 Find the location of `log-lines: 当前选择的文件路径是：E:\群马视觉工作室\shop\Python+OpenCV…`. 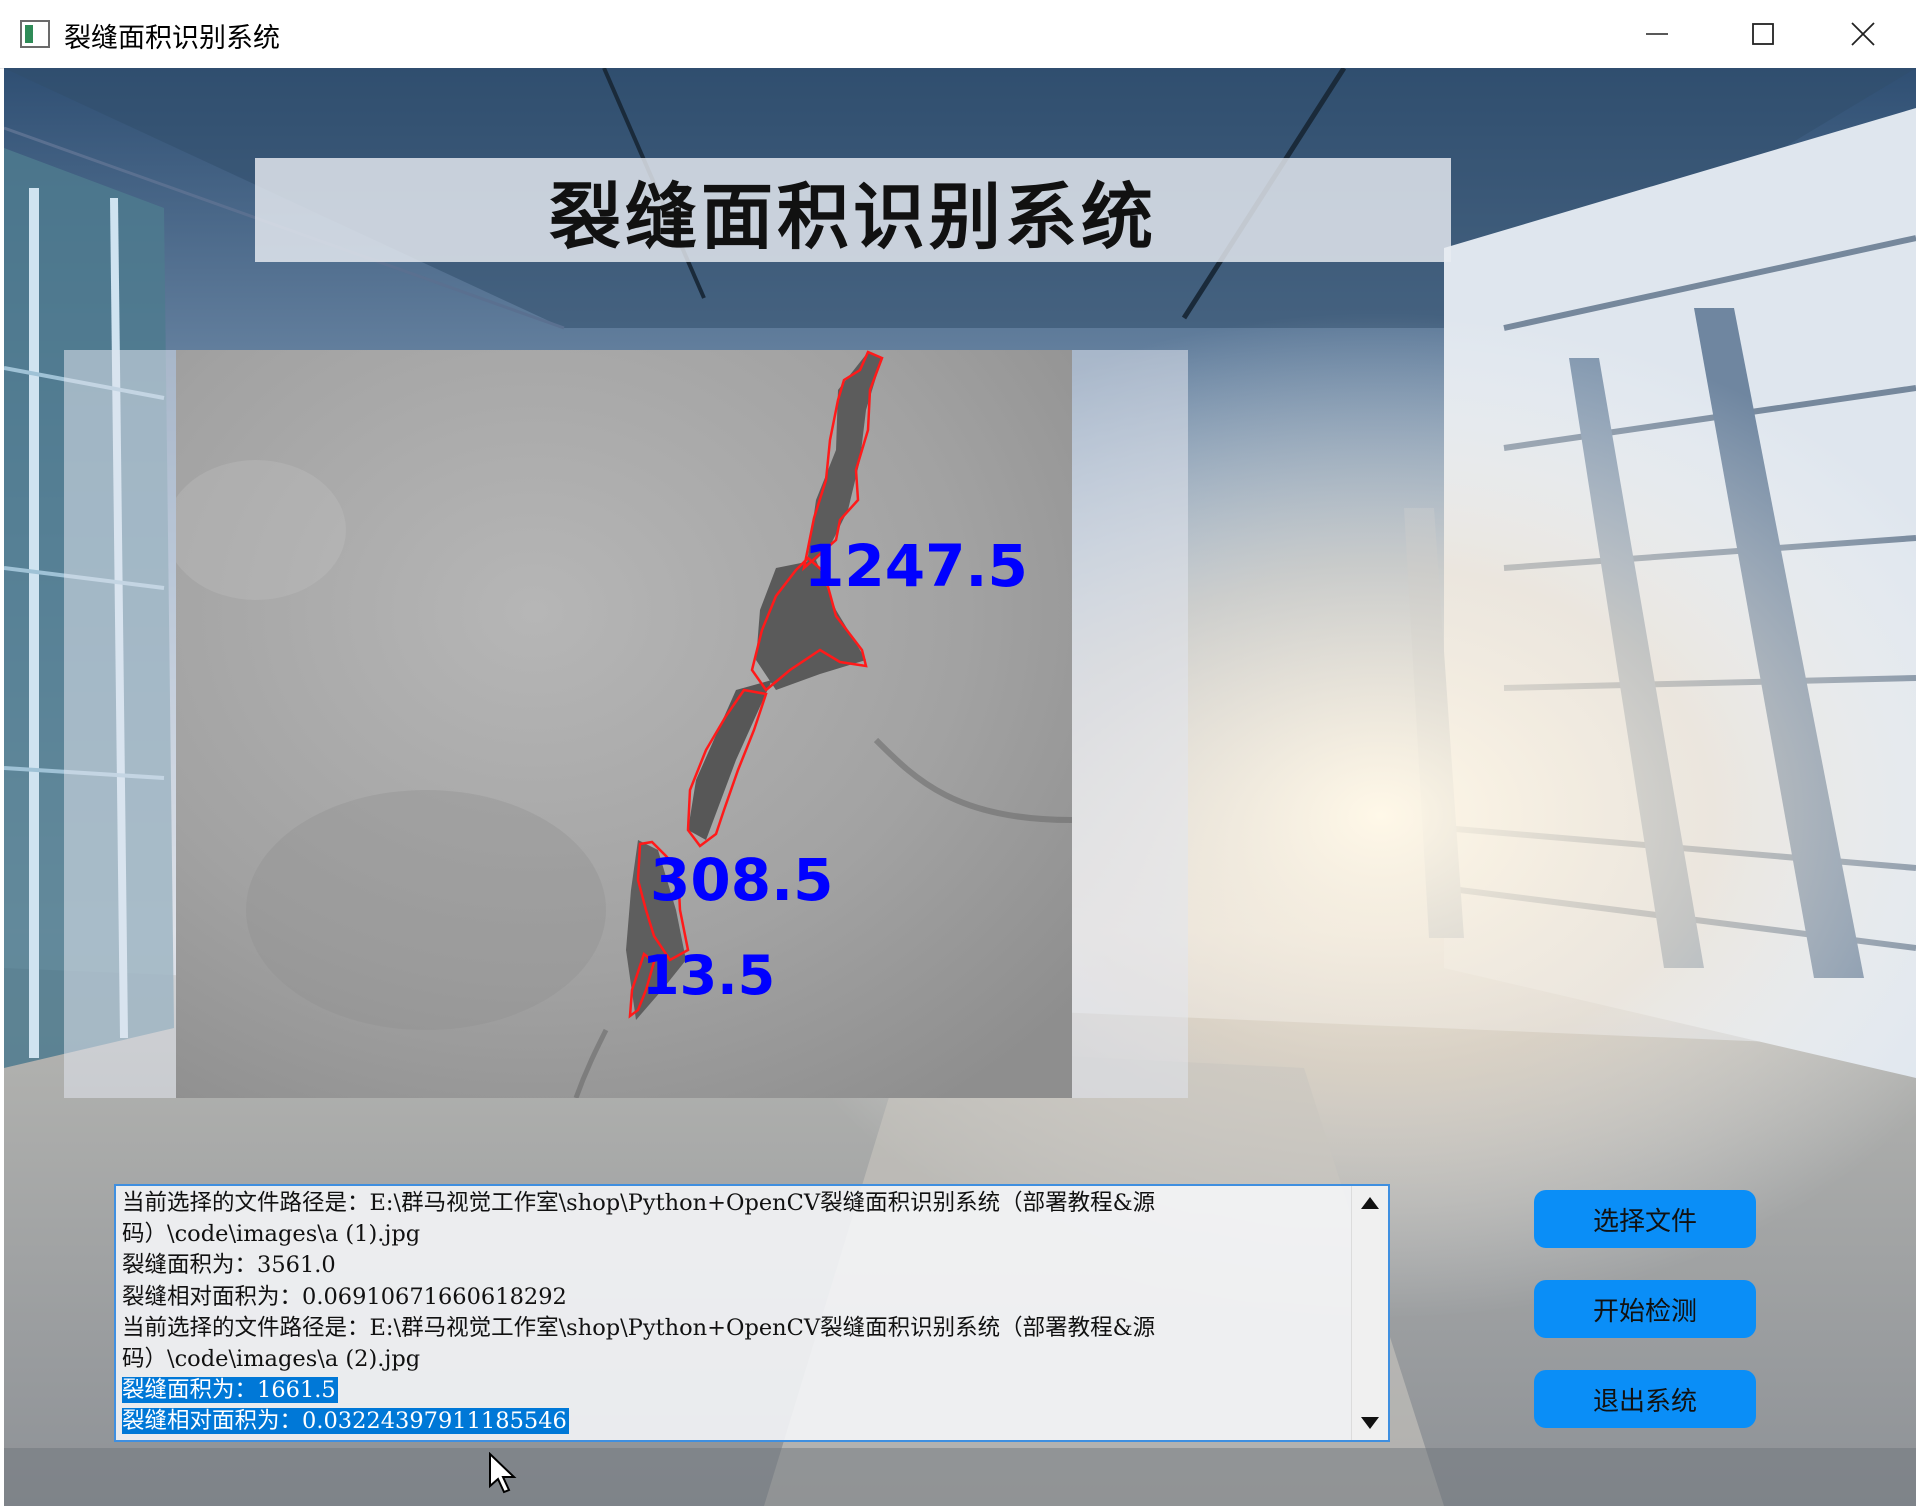

log-lines: 当前选择的文件路径是：E:\群马视觉工作室\shop\Python+OpenCV… is located at coordinates (737, 1313).